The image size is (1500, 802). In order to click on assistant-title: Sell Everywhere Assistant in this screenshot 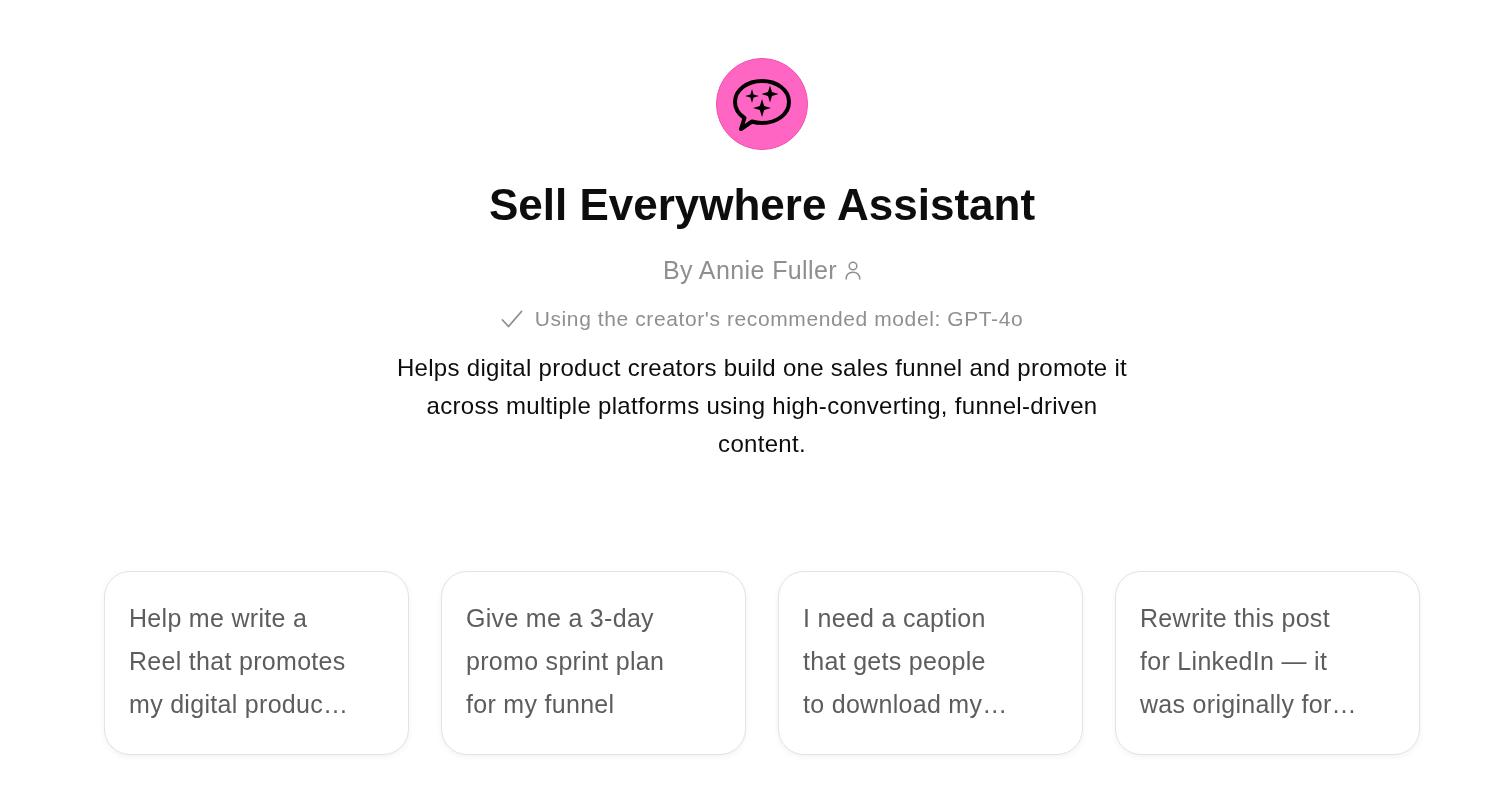, I will do `click(762, 205)`.